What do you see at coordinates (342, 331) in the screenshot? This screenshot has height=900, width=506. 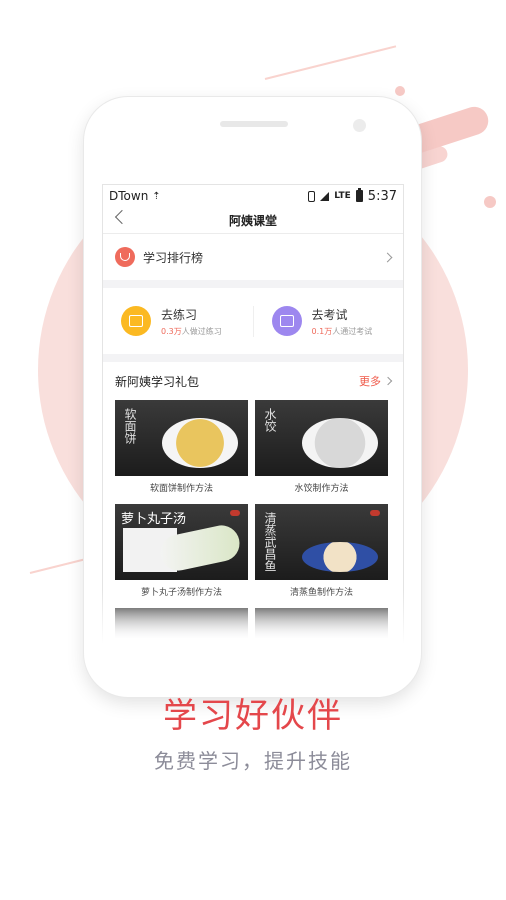 I see `exam-subtitle: 0.1万人通过考试` at bounding box center [342, 331].